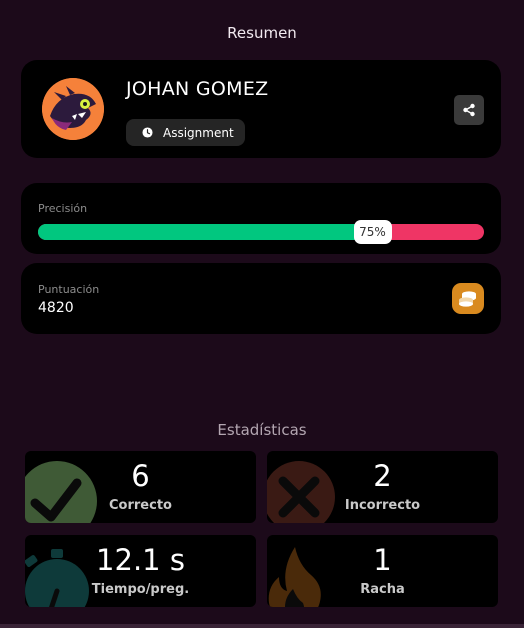  Describe the element at coordinates (198, 132) in the screenshot. I see `mode-label: Assignment` at that location.